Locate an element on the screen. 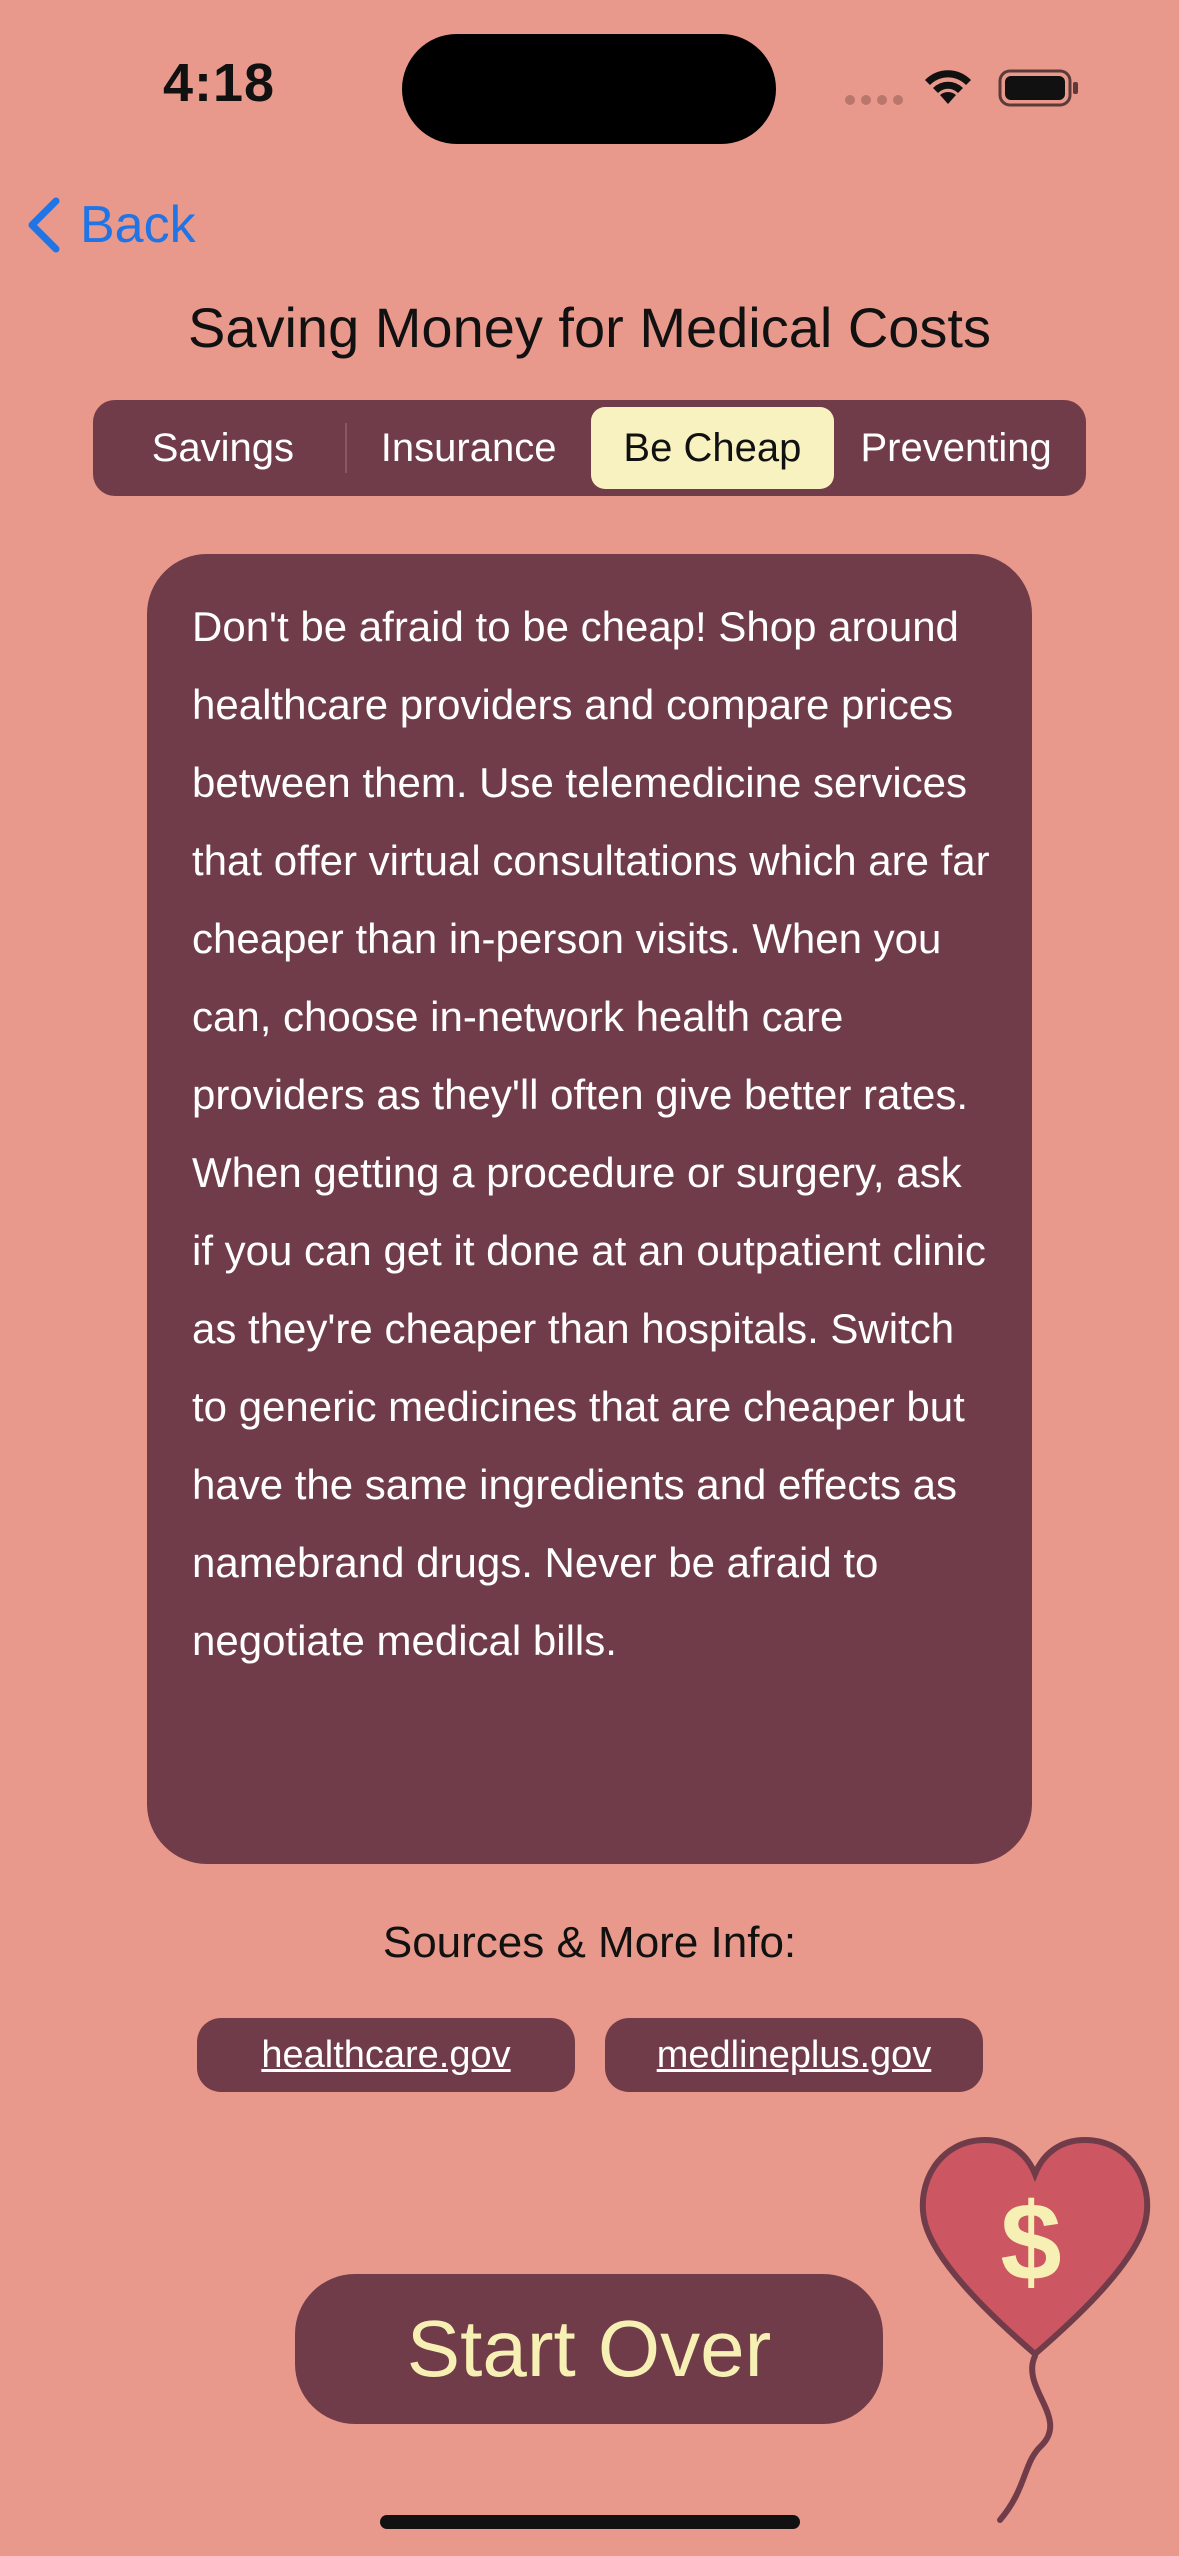 This screenshot has height=2556, width=1179. status-bar: 4:18 is located at coordinates (589, 80).